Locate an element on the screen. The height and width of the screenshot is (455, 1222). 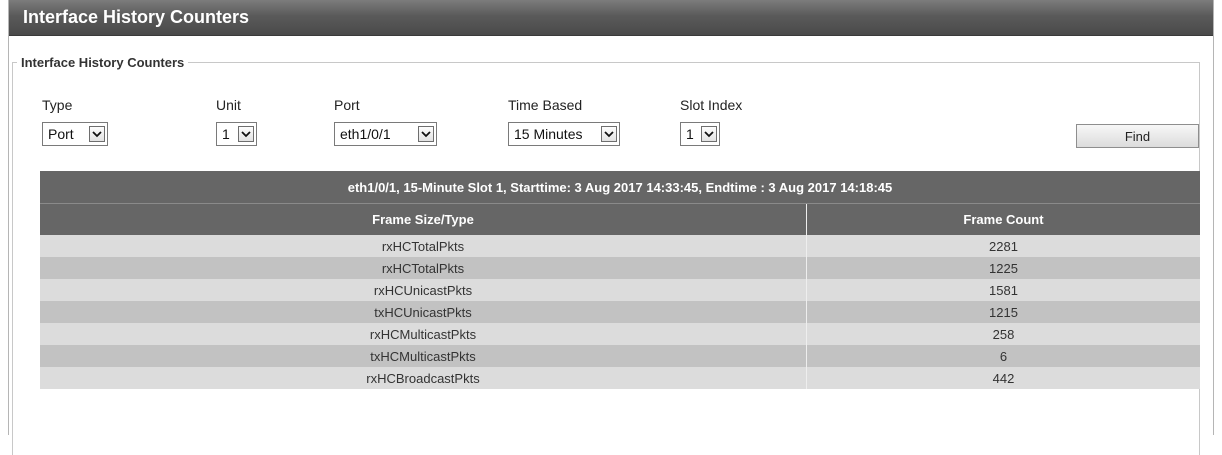
table-row: rxHCUnicastPkts 1581 is located at coordinates (620, 290).